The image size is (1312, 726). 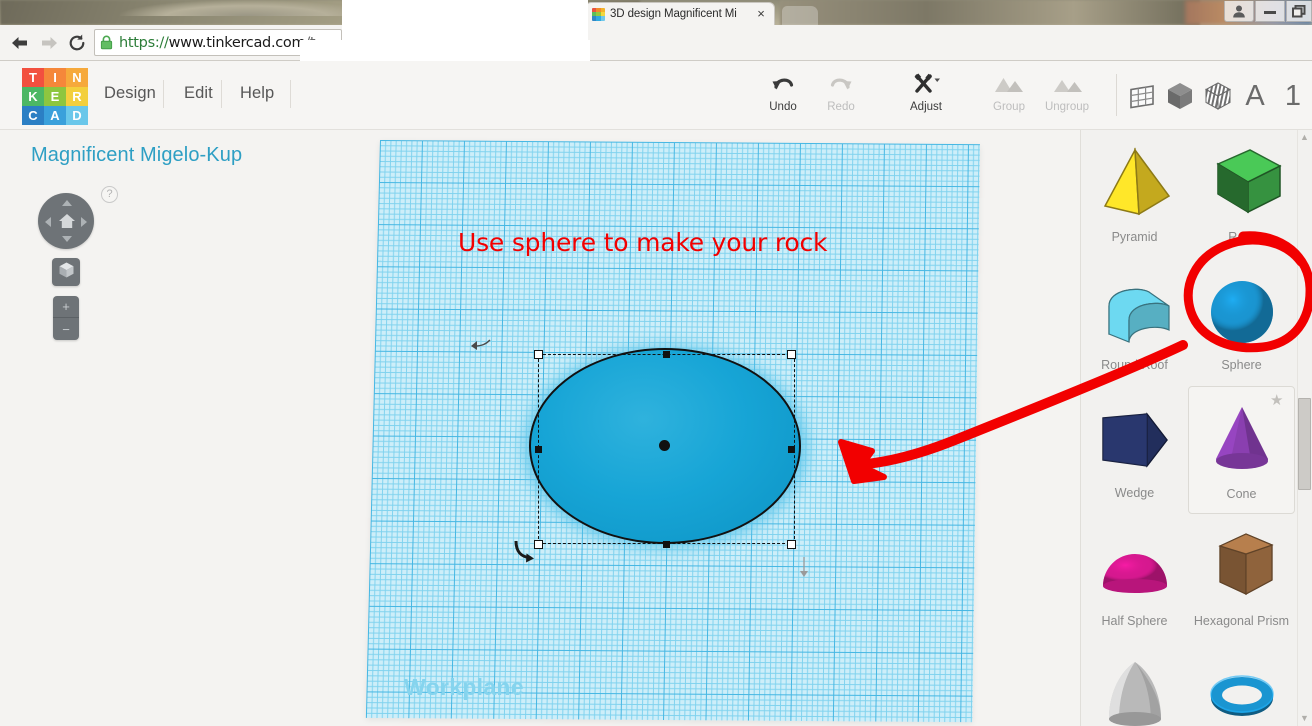 What do you see at coordinates (198, 93) in the screenshot?
I see `menu-edit: Edit` at bounding box center [198, 93].